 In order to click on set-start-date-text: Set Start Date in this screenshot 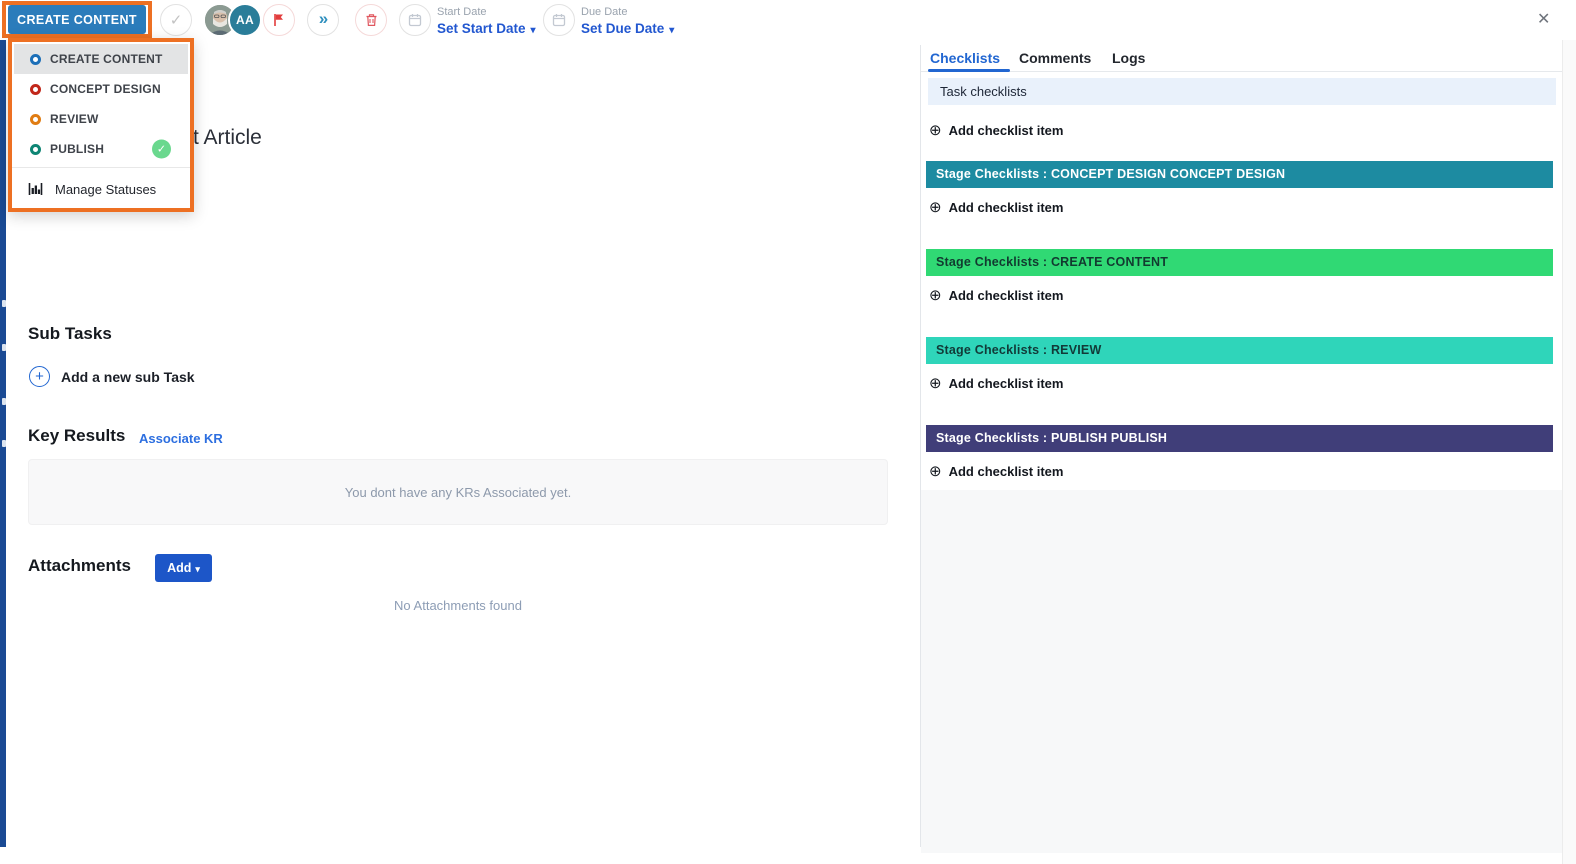, I will do `click(481, 28)`.